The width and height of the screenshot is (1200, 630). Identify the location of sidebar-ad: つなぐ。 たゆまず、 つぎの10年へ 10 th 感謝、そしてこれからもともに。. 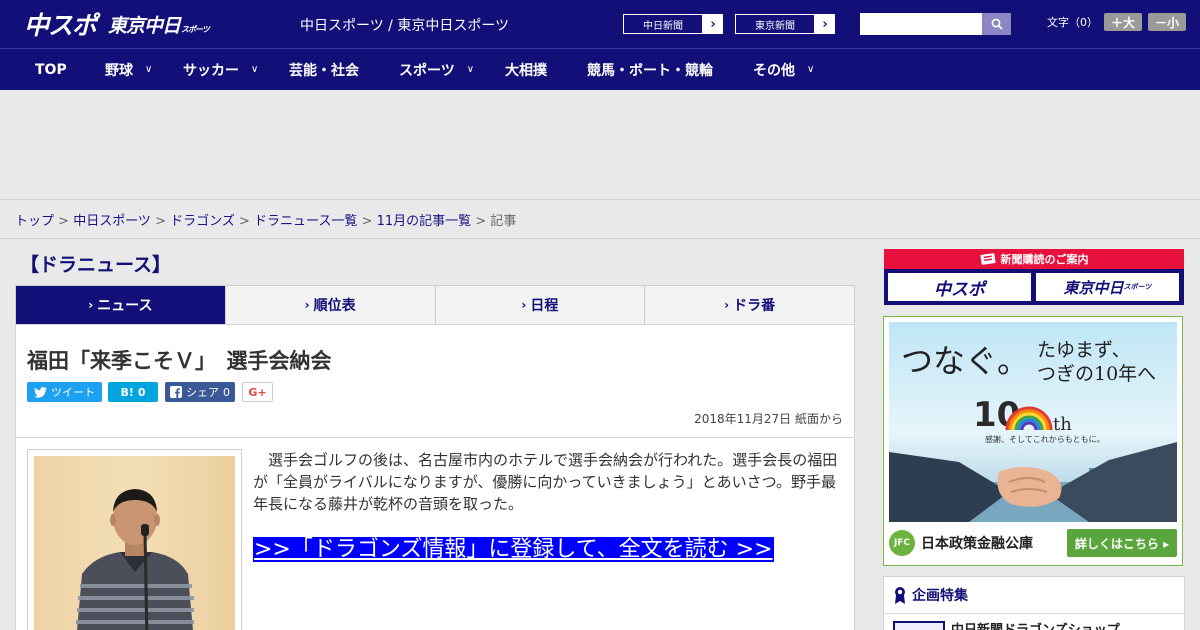
(1033, 441).